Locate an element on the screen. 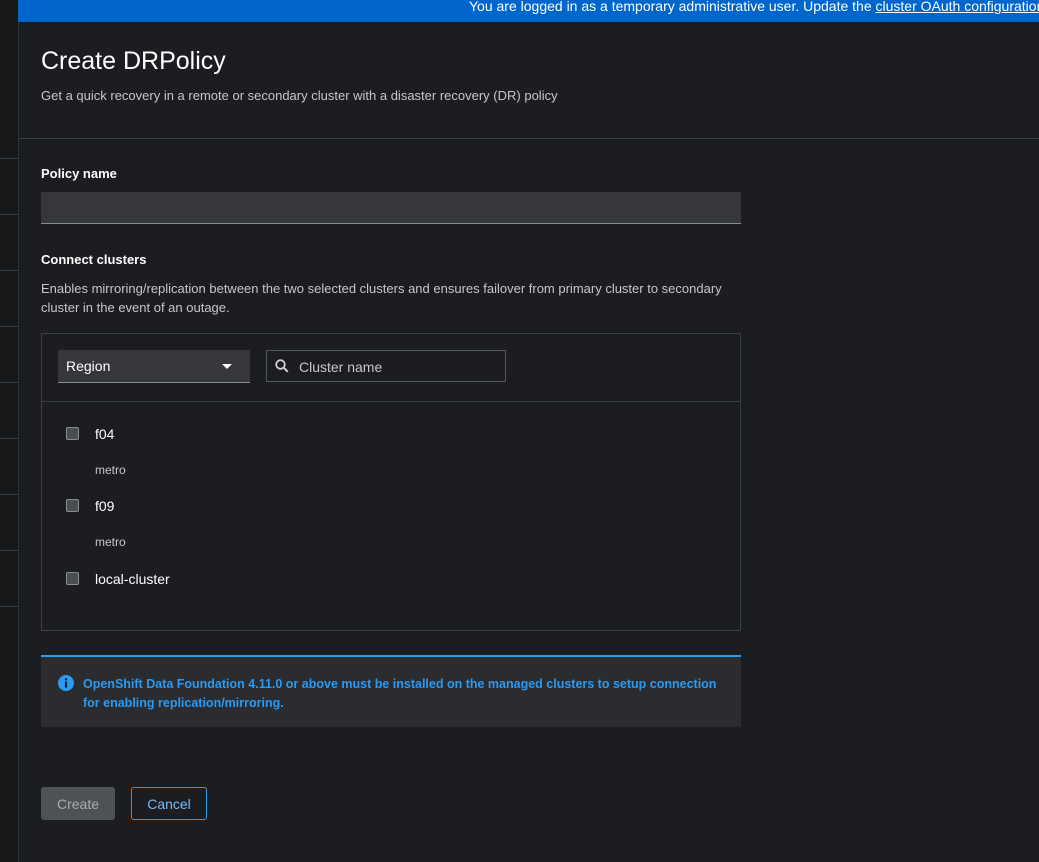 This screenshot has width=1039, height=862. policy-name-label: Policy name is located at coordinates (79, 173).